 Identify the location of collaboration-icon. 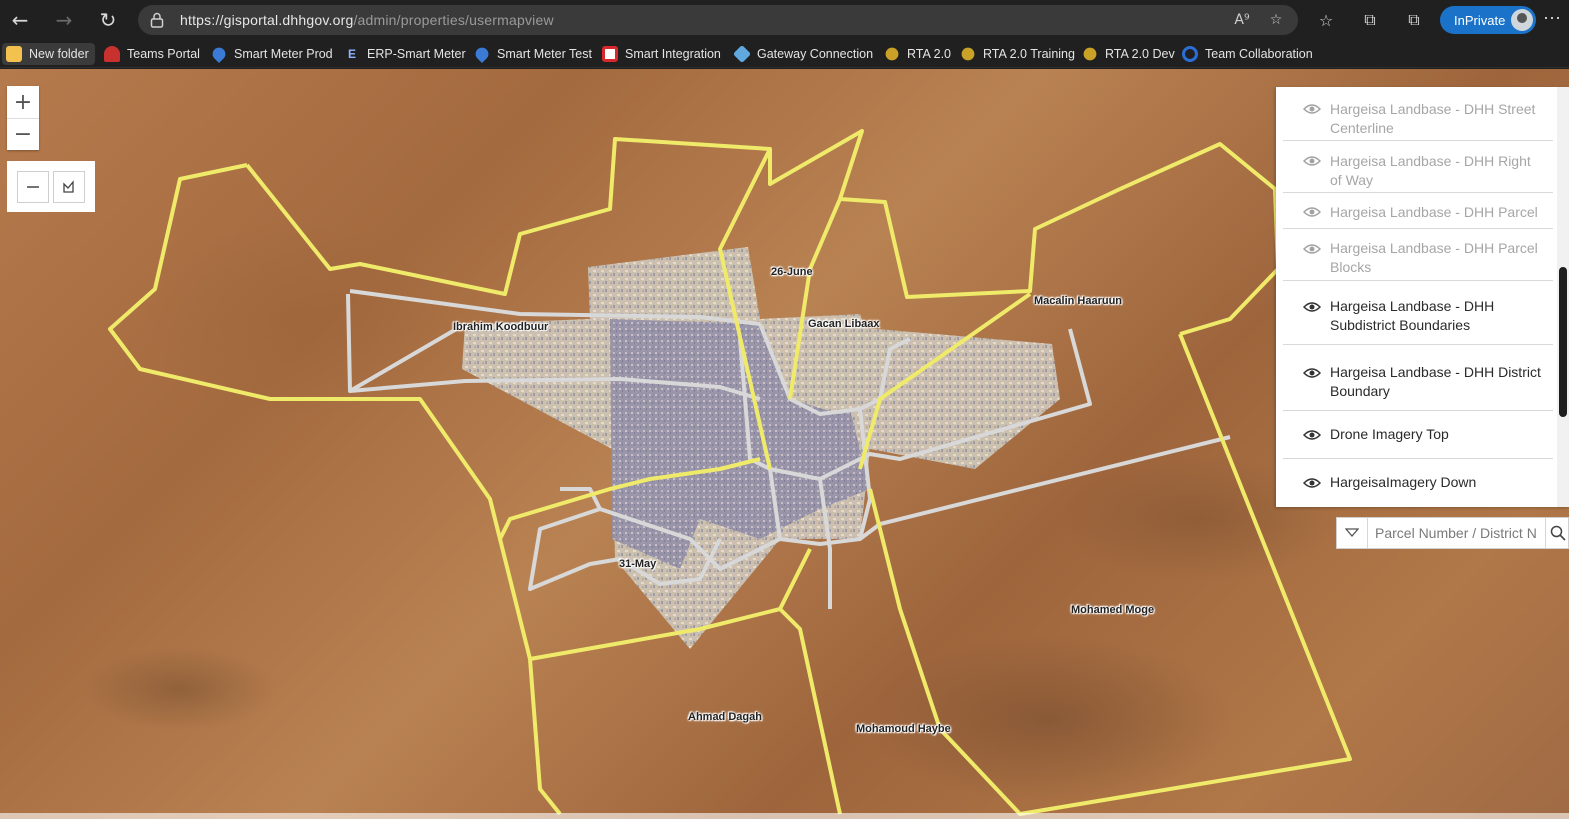
(1190, 54).